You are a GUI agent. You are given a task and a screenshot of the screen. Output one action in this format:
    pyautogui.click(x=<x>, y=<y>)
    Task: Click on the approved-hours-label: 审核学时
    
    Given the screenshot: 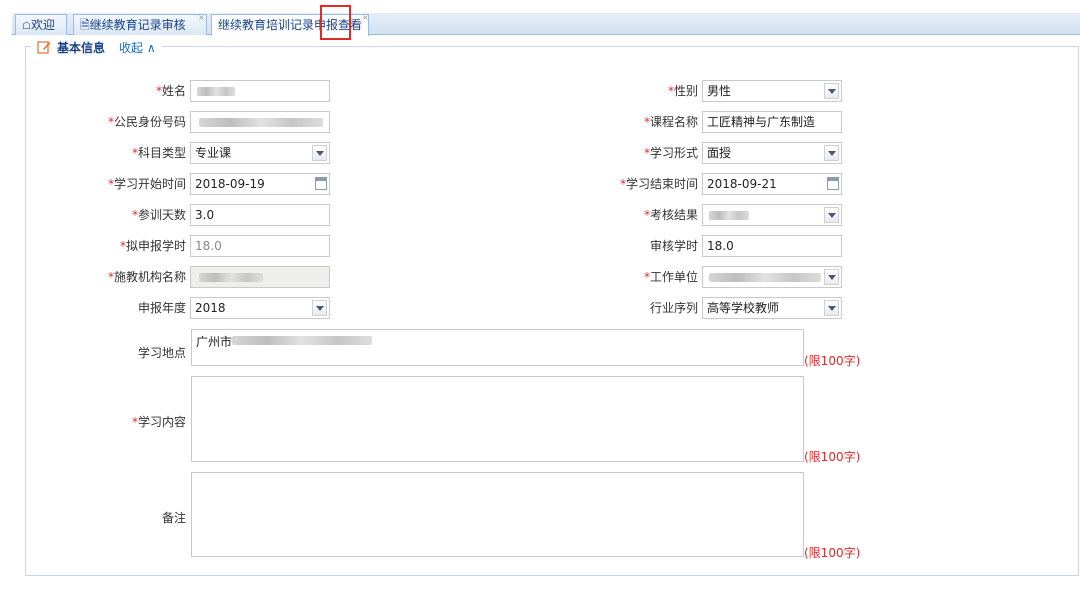 What is the action you would take?
    pyautogui.click(x=673, y=246)
    